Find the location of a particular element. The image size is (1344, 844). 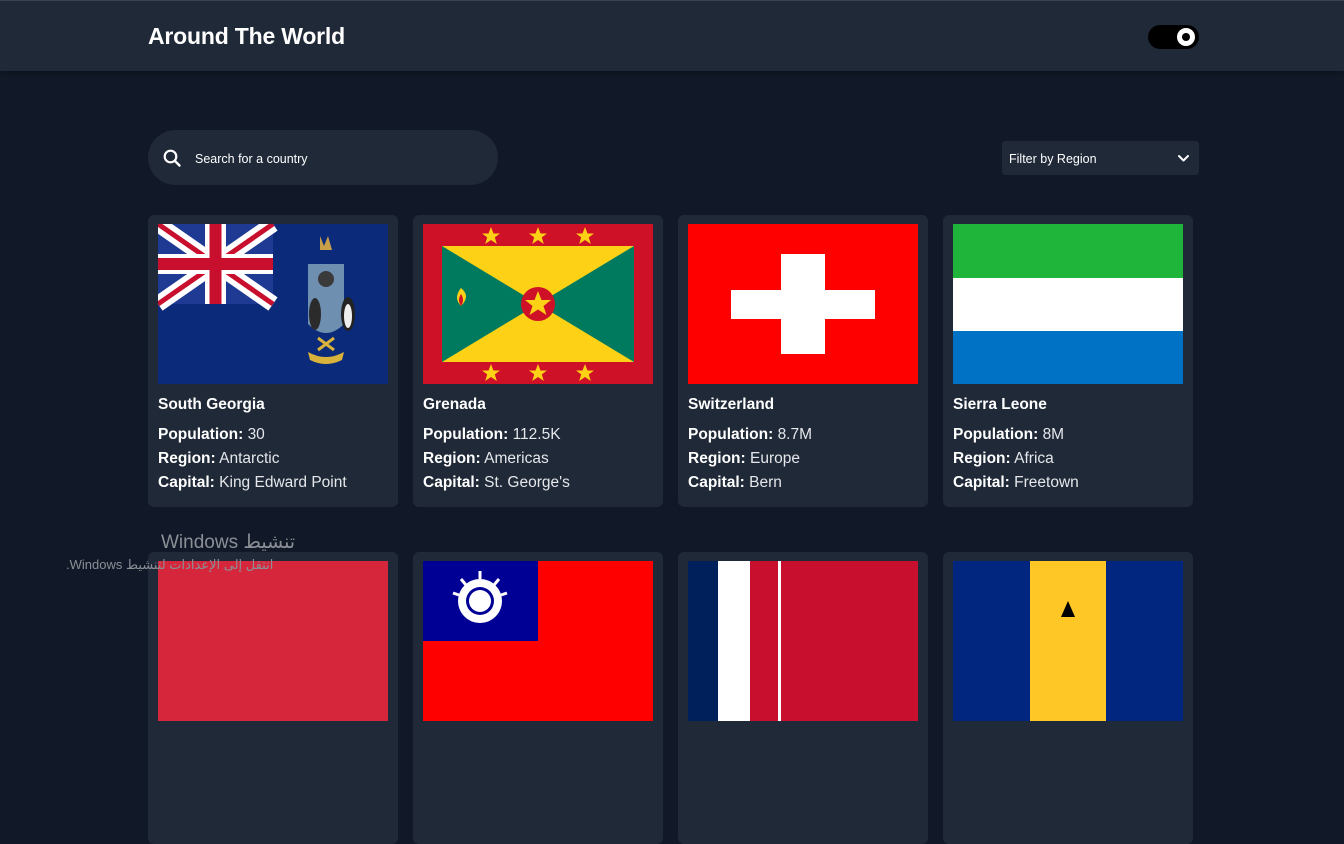

filter-label: Filter by Region is located at coordinates (1053, 159).